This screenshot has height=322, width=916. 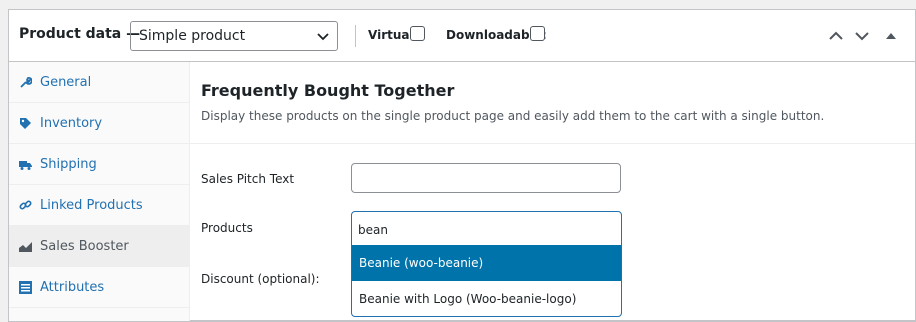 What do you see at coordinates (486, 298) in the screenshot?
I see `product-option: Beanie with Logo (Woo-beanie-logo)` at bounding box center [486, 298].